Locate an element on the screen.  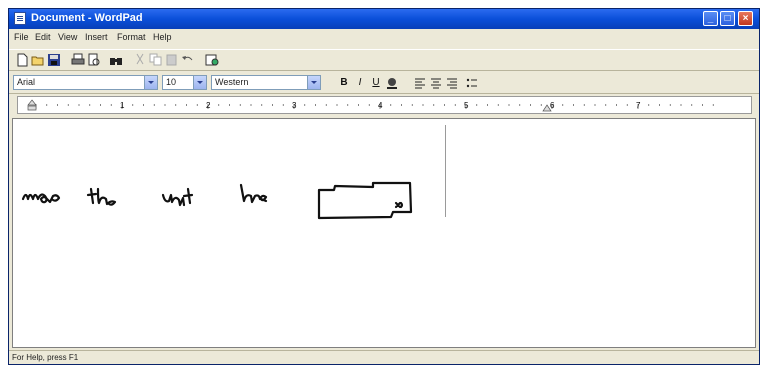
align-center-icon is located at coordinates (436, 83).